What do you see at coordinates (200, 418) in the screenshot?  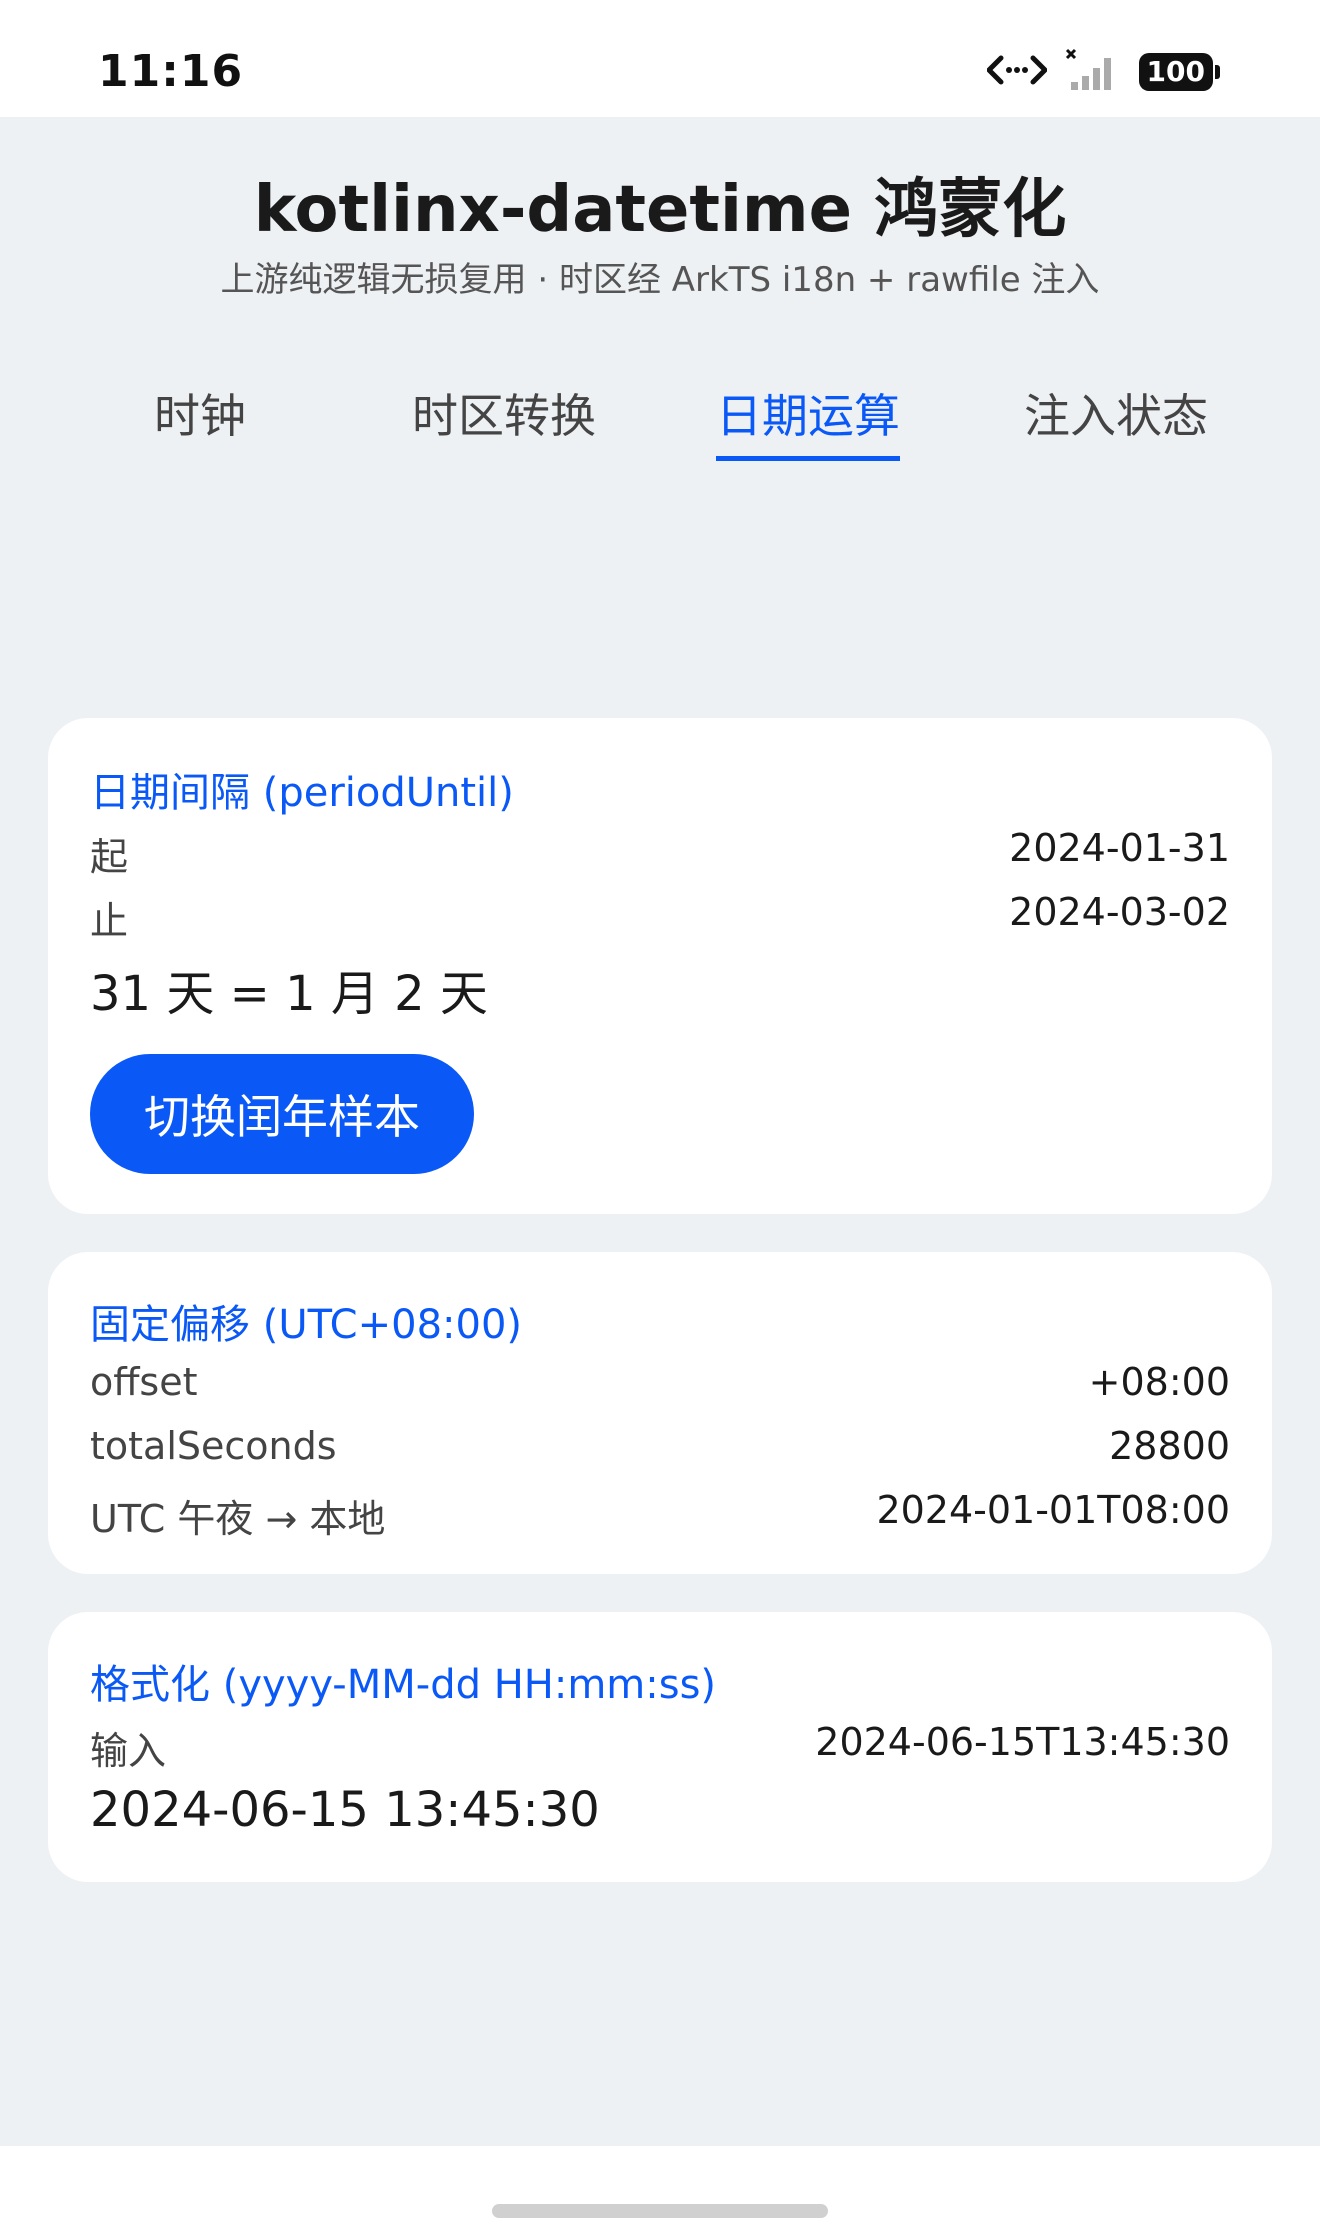 I see `tab-clock: 时钟` at bounding box center [200, 418].